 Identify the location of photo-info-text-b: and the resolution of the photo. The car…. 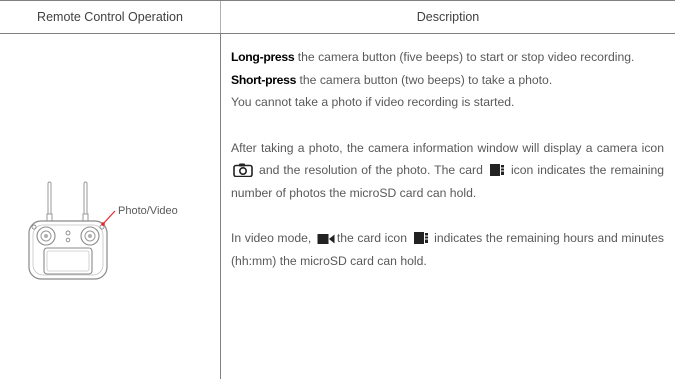
(371, 170).